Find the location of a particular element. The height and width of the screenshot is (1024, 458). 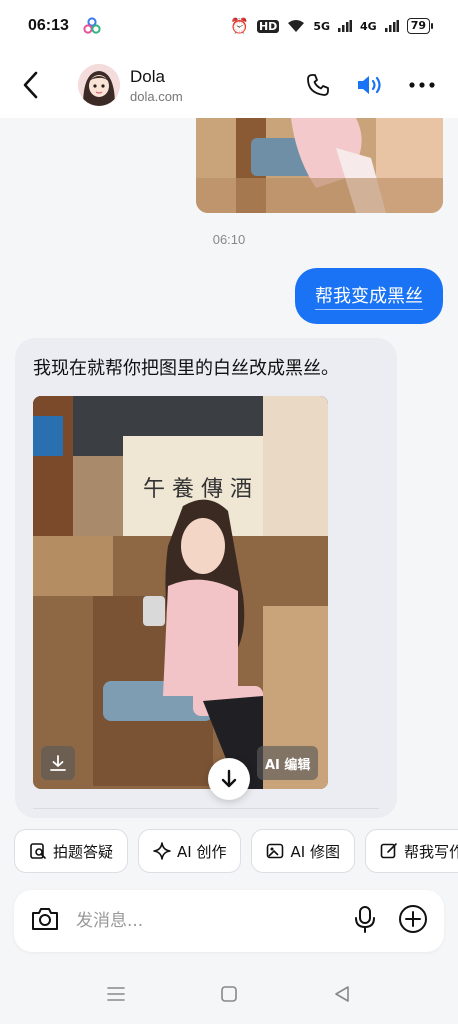

photo-question-icon is located at coordinates (38, 851).